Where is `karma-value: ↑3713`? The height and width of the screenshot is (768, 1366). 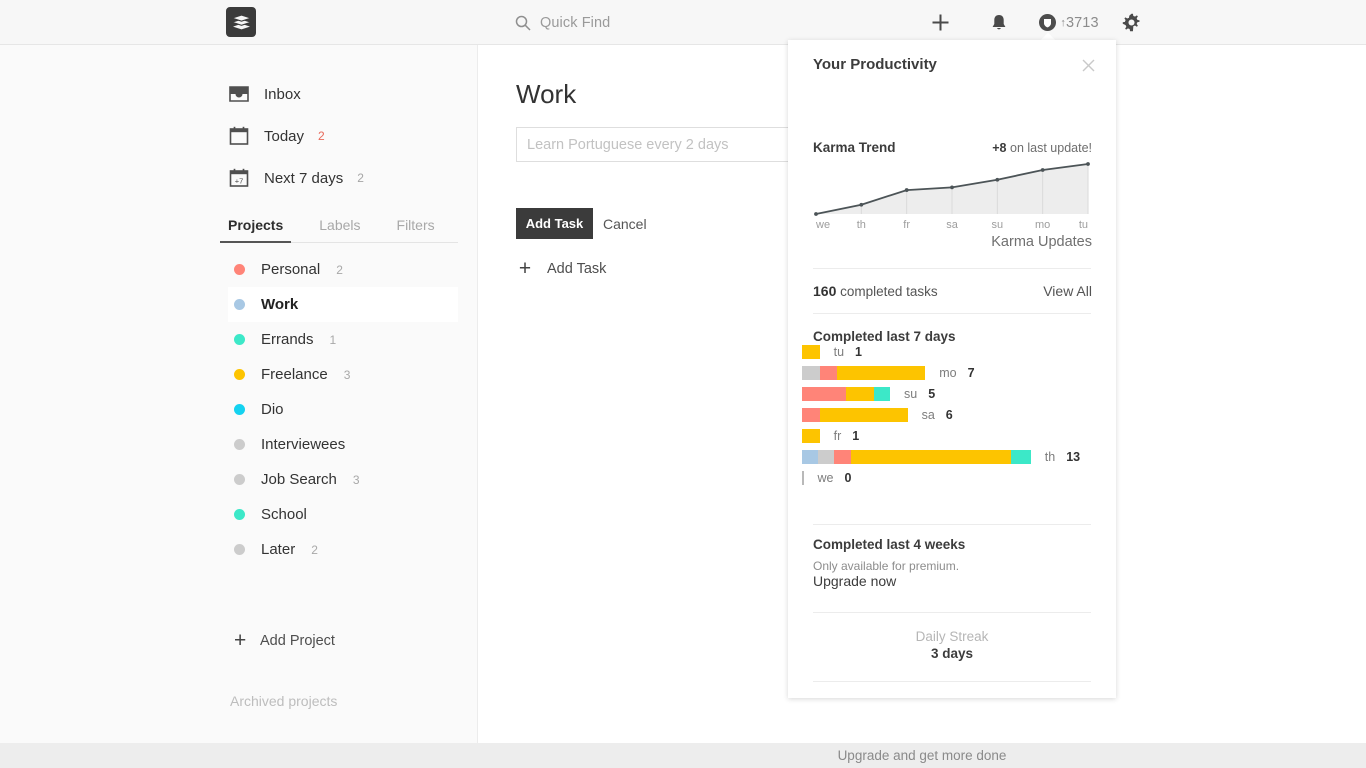 karma-value: ↑3713 is located at coordinates (1079, 23).